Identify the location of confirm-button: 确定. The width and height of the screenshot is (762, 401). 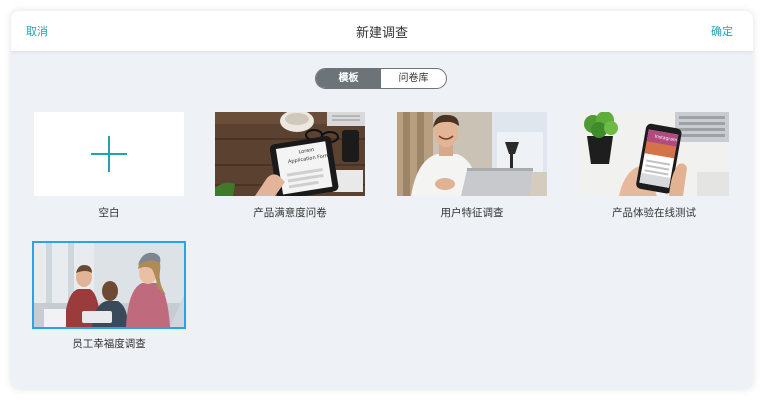
(722, 31).